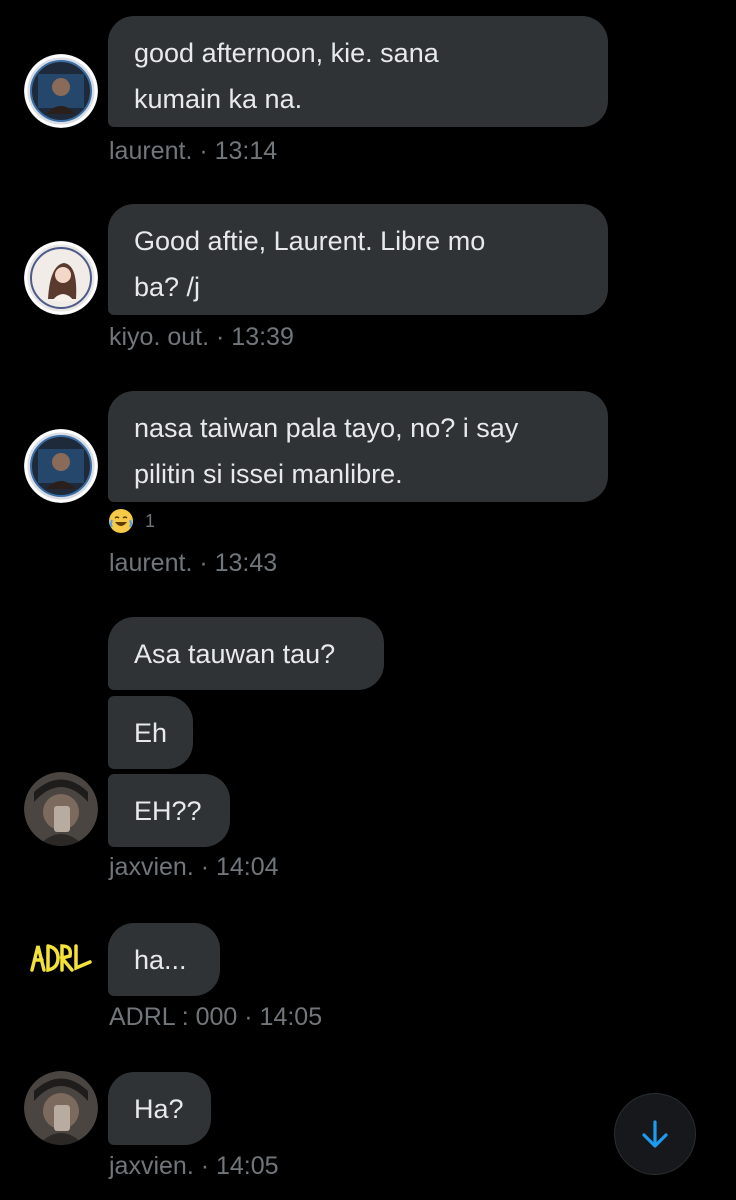 The width and height of the screenshot is (736, 1200). I want to click on message-meta: ADRL : 000 · 14:05, so click(215, 1017).